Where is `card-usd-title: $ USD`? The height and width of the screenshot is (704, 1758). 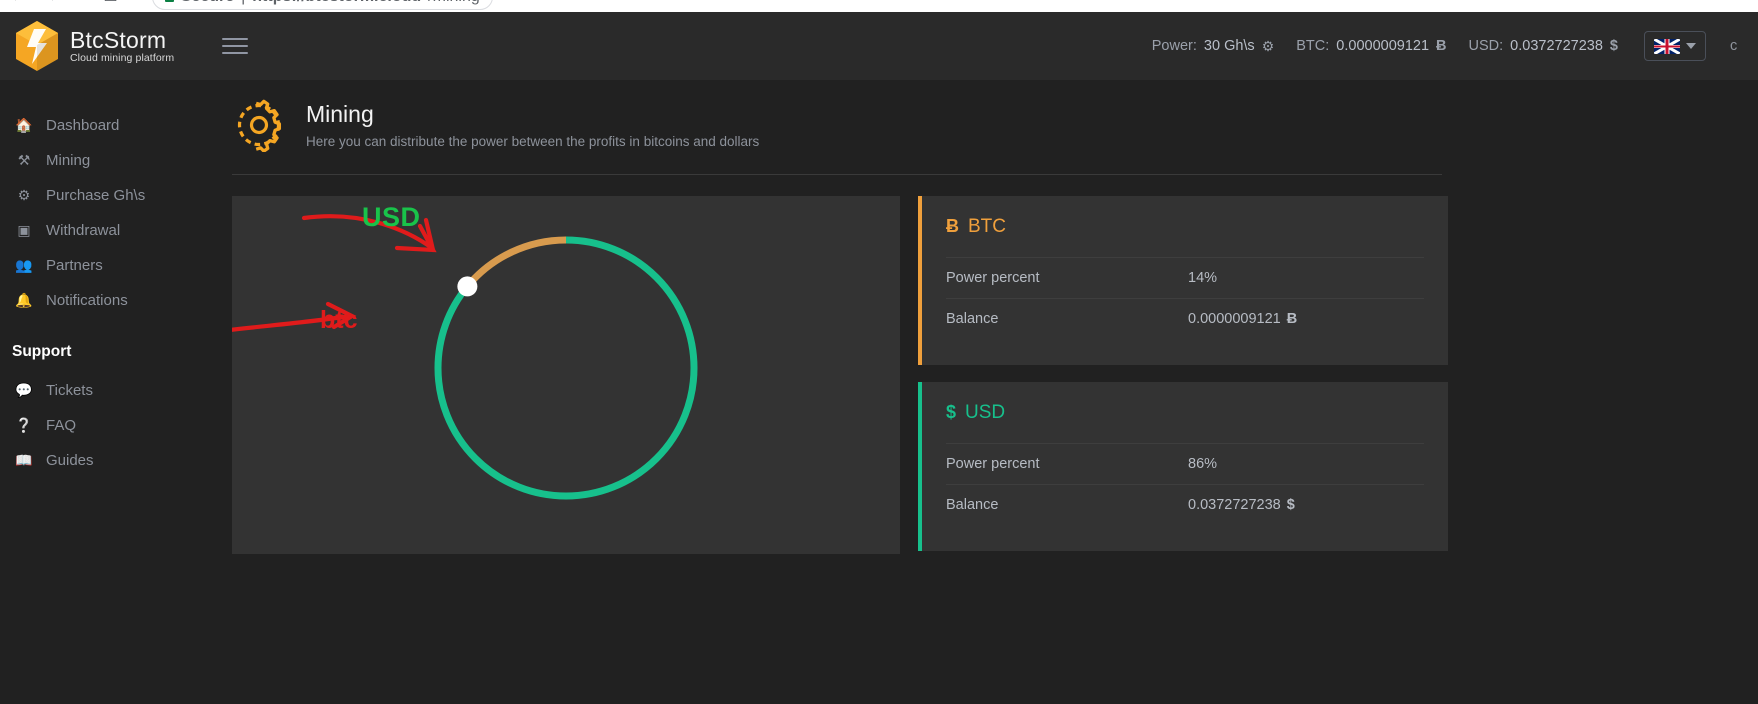
card-usd-title: $ USD is located at coordinates (1185, 413).